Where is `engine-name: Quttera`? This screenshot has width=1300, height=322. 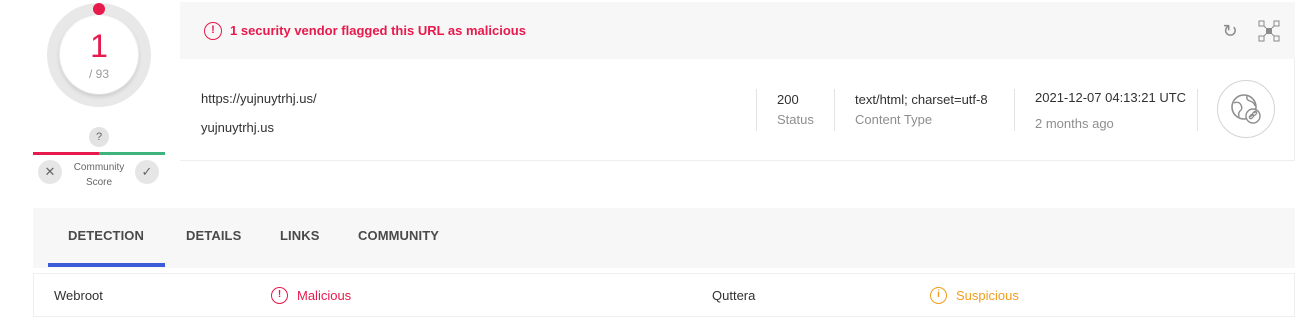 engine-name: Quttera is located at coordinates (734, 295).